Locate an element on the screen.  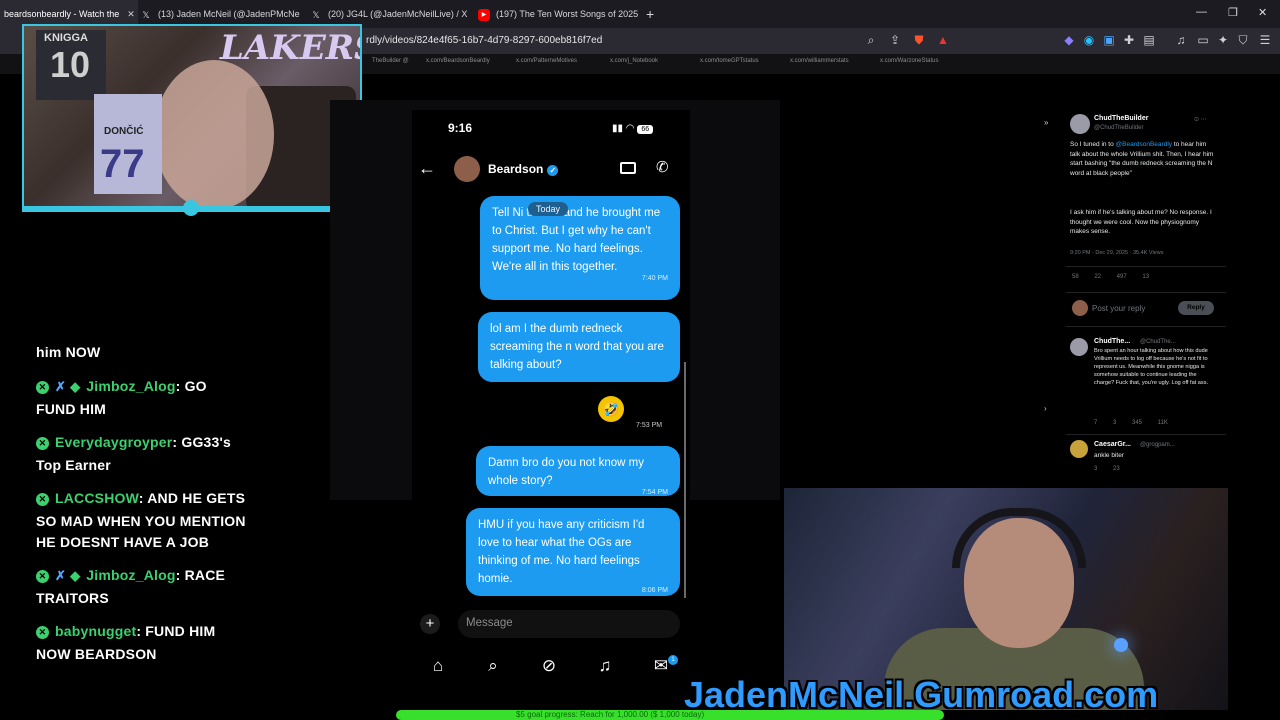
wallet-icon: ▭ is located at coordinates (1203, 40).